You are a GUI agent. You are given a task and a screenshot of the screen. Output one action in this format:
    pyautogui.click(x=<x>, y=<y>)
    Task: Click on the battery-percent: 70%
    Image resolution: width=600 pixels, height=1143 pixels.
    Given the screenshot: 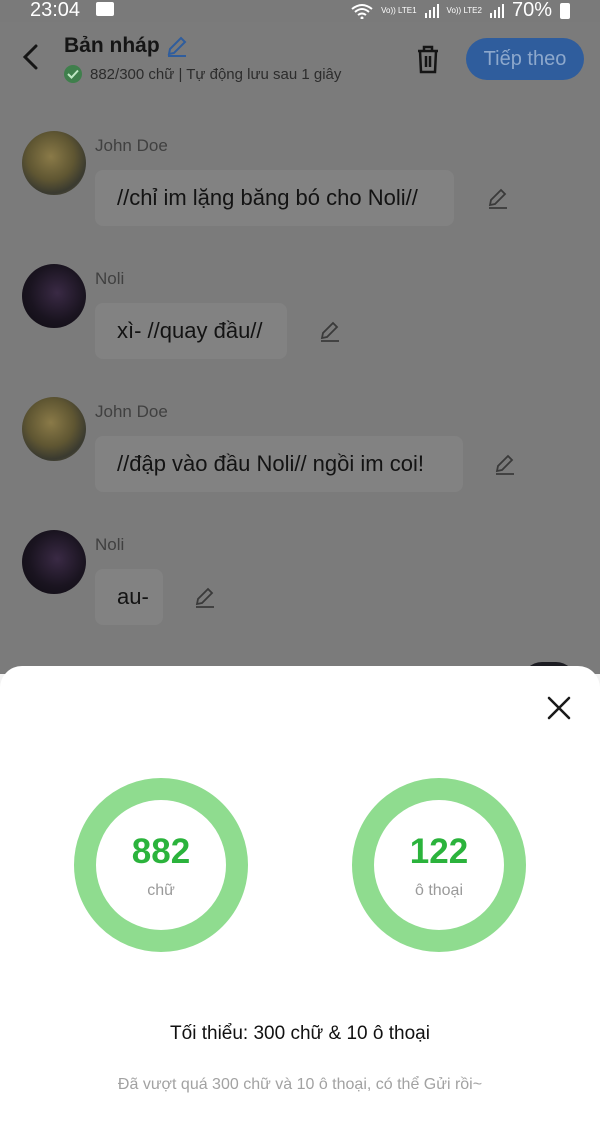 What is the action you would take?
    pyautogui.click(x=531, y=10)
    